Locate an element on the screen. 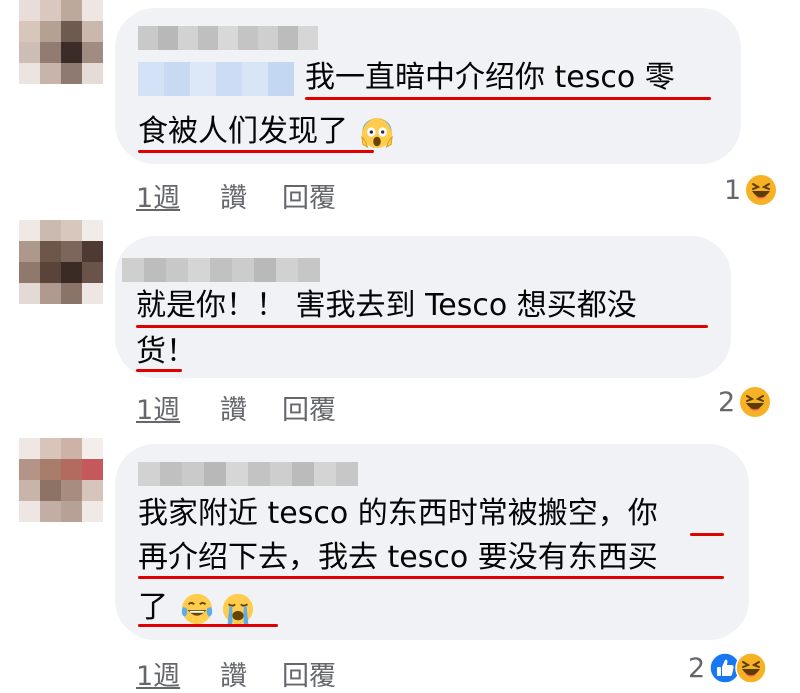 This screenshot has height=693, width=800. comment-text-line: 我一直暗中介绍你 tesco 零 is located at coordinates (490, 77).